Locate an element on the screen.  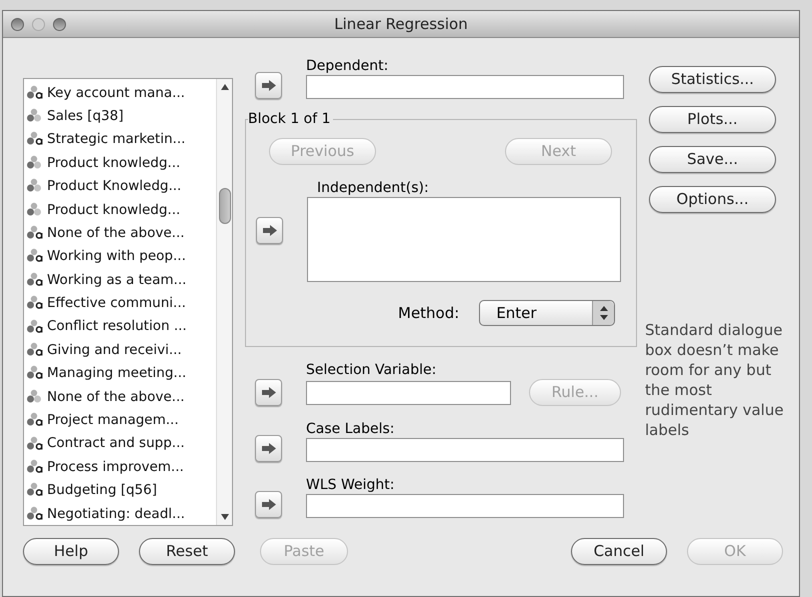
scroll-bar is located at coordinates (224, 302).